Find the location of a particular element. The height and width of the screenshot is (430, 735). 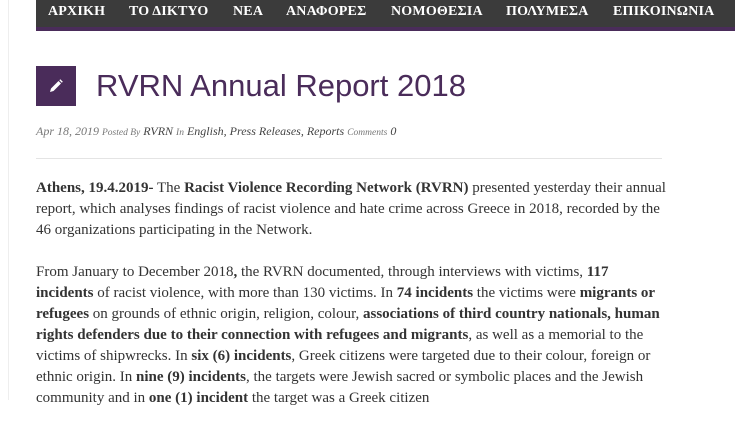

post-header: RVRN Annual Report 2018 is located at coordinates (356, 86).